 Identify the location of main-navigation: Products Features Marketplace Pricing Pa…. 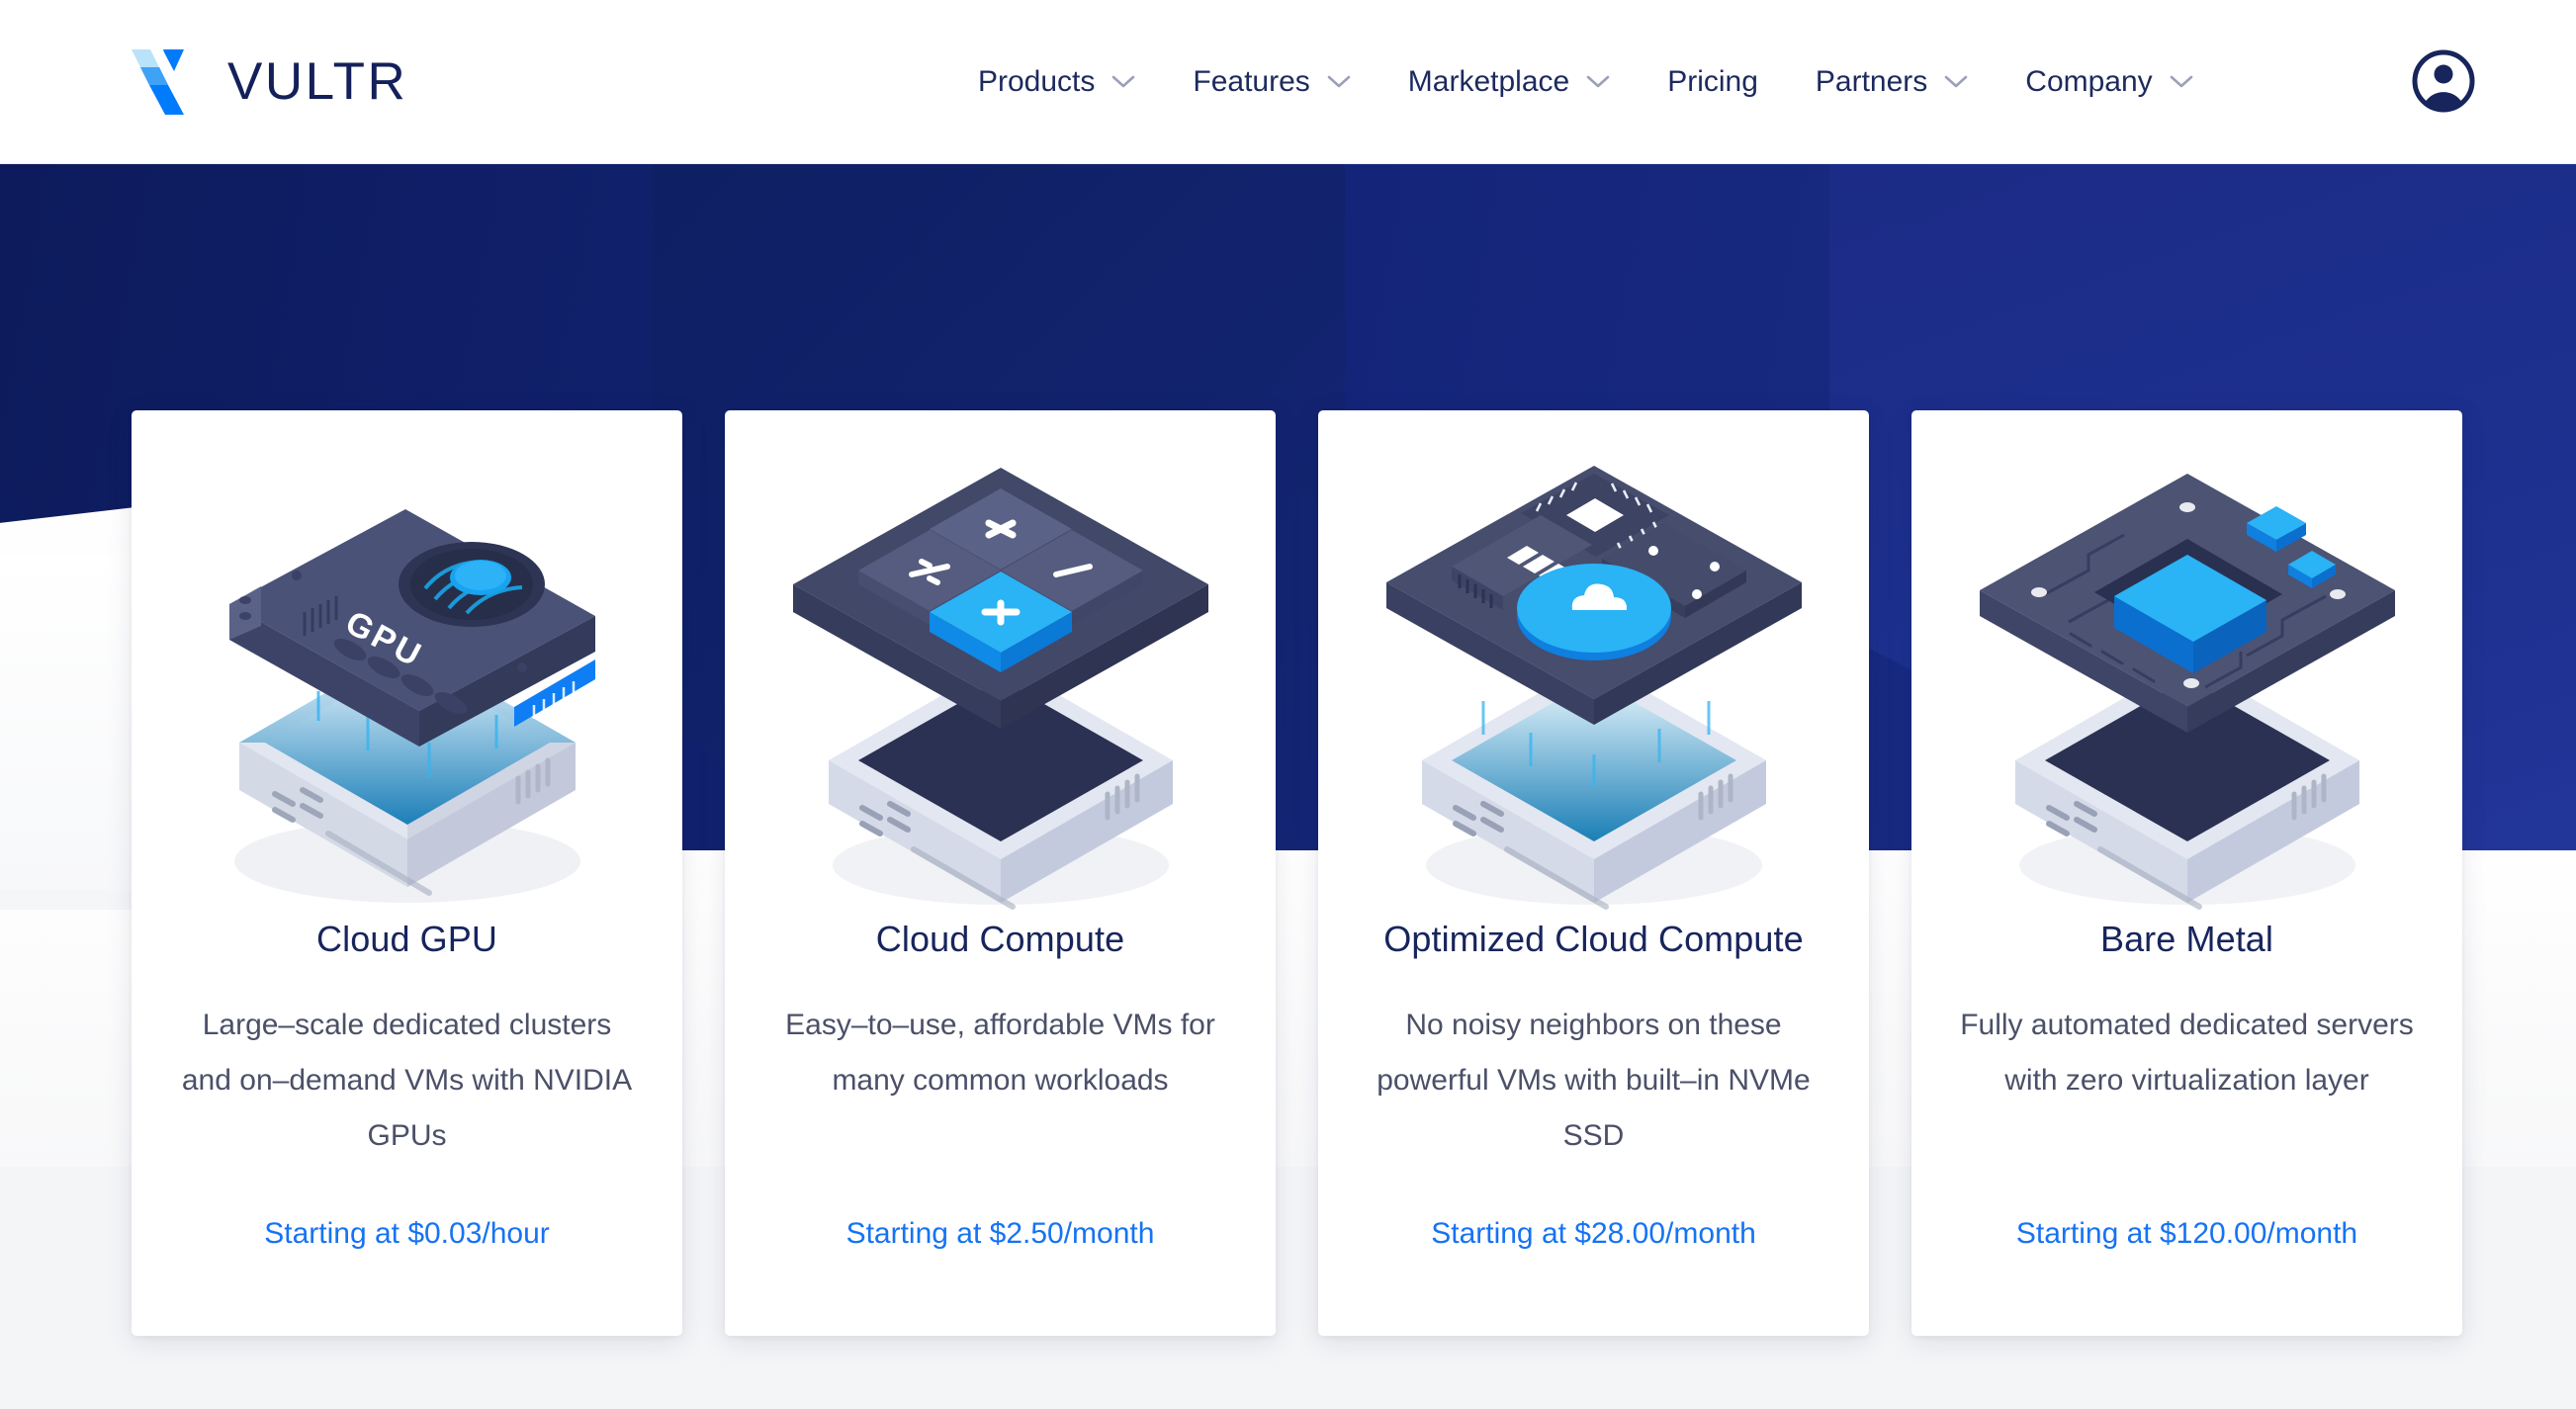
(1585, 81).